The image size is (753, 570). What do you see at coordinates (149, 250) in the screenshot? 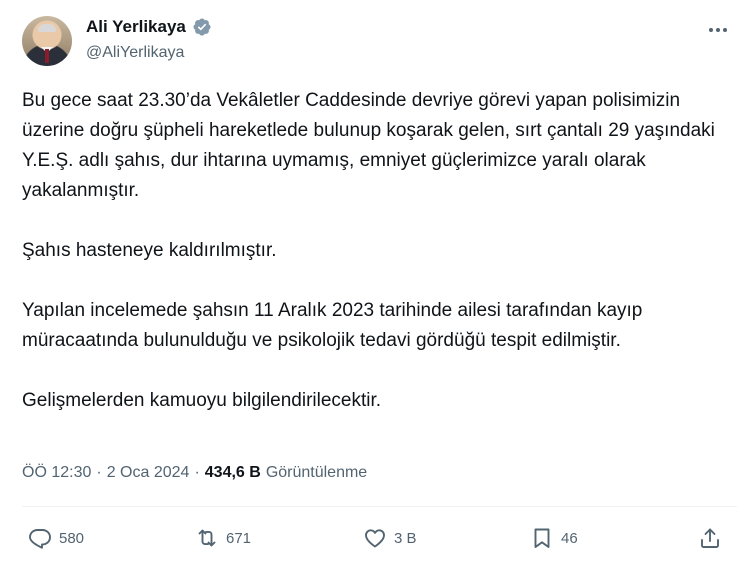
I see `tweet-paragraph: Şahıs hasteneye kaldırılmıştır.` at bounding box center [149, 250].